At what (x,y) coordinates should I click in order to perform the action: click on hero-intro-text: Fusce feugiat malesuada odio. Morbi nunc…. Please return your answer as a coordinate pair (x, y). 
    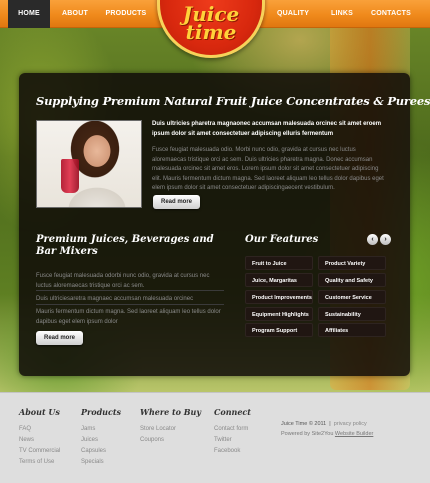
    Looking at the image, I should click on (268, 169).